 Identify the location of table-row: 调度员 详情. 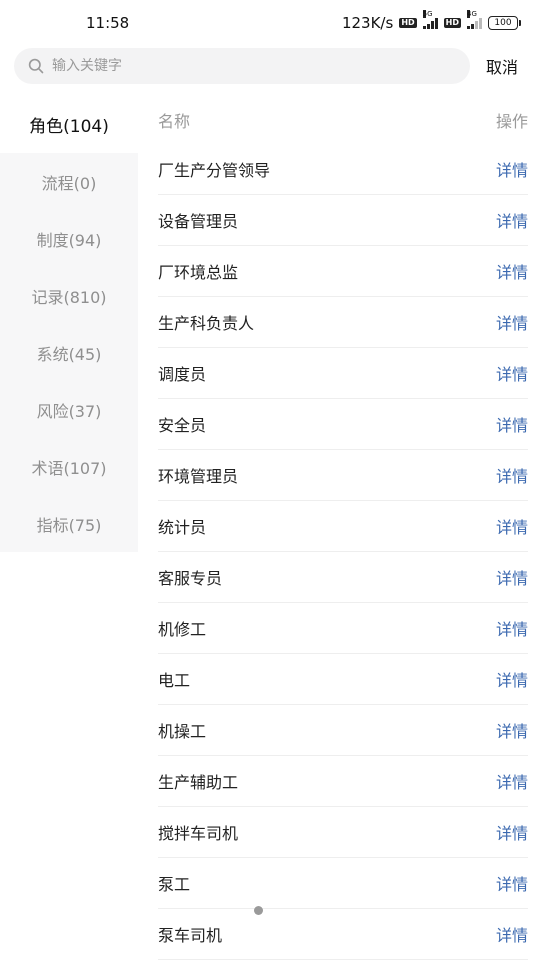
(343, 373).